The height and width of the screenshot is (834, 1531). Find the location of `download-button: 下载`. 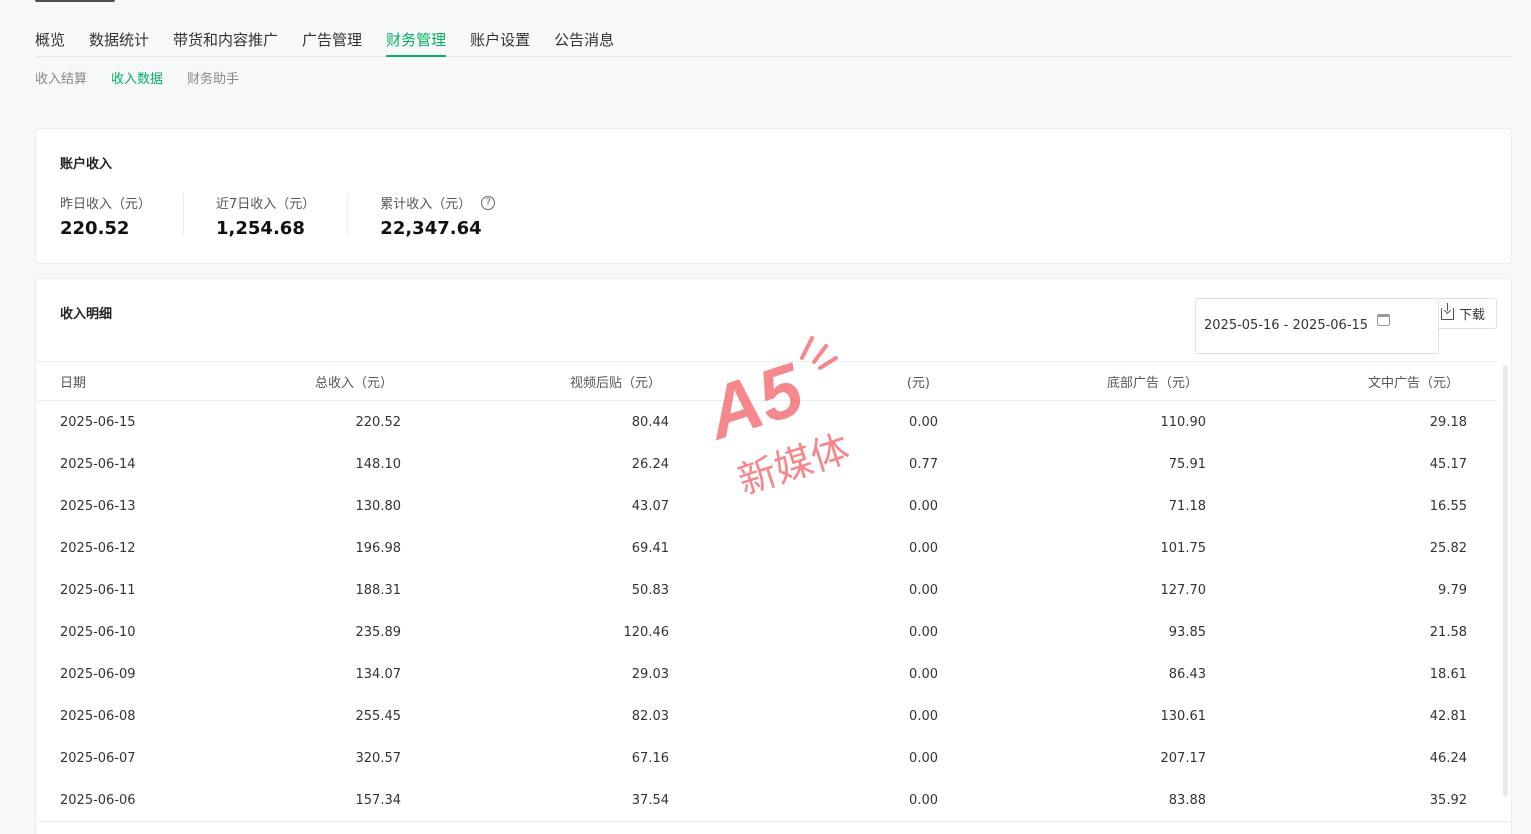

download-button: 下载 is located at coordinates (1468, 313).